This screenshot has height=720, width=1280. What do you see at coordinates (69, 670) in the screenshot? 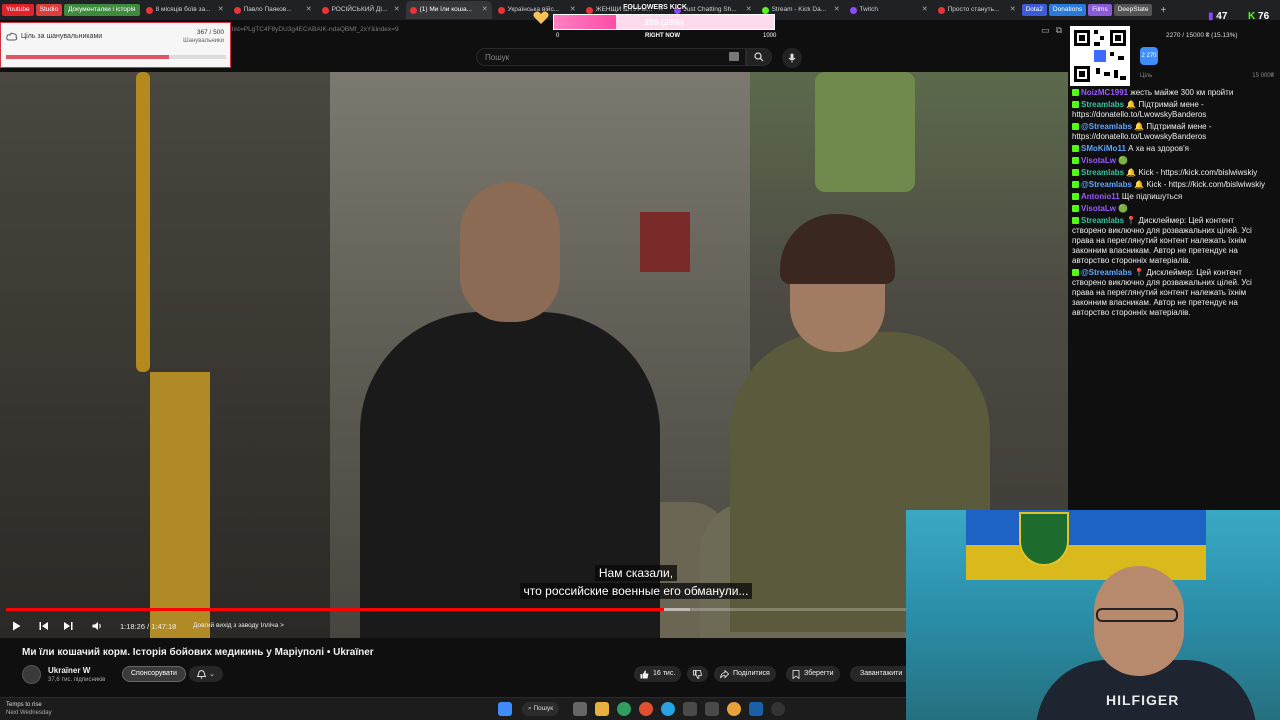
I see `channel-name: Ukraїner W` at bounding box center [69, 670].